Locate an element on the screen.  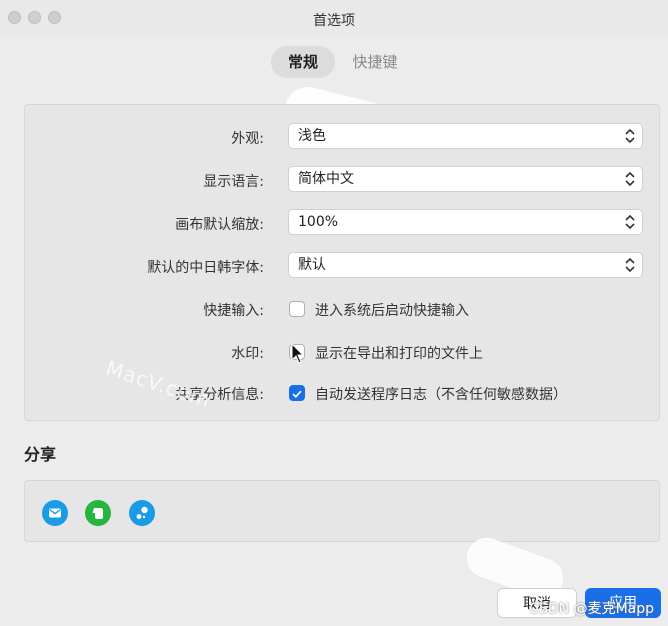
mouse-pointer-icon is located at coordinates (298, 353).